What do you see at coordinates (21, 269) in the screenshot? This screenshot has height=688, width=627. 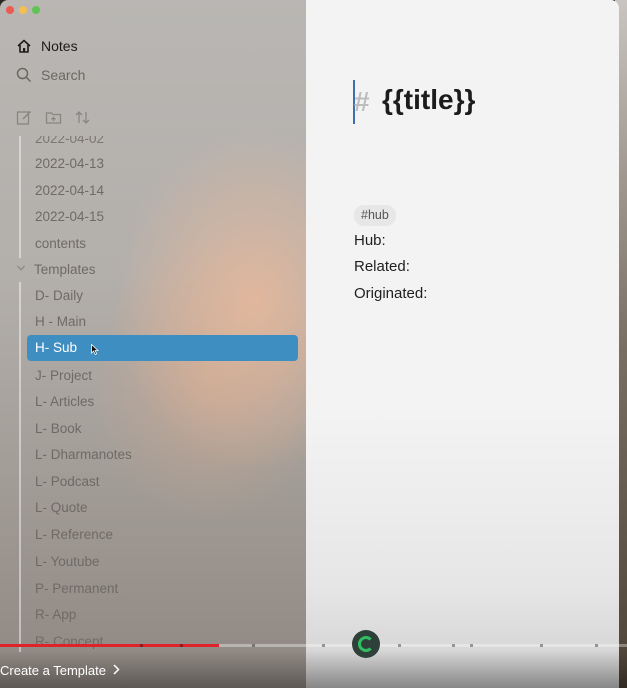 I see `chevron-down-icon` at bounding box center [21, 269].